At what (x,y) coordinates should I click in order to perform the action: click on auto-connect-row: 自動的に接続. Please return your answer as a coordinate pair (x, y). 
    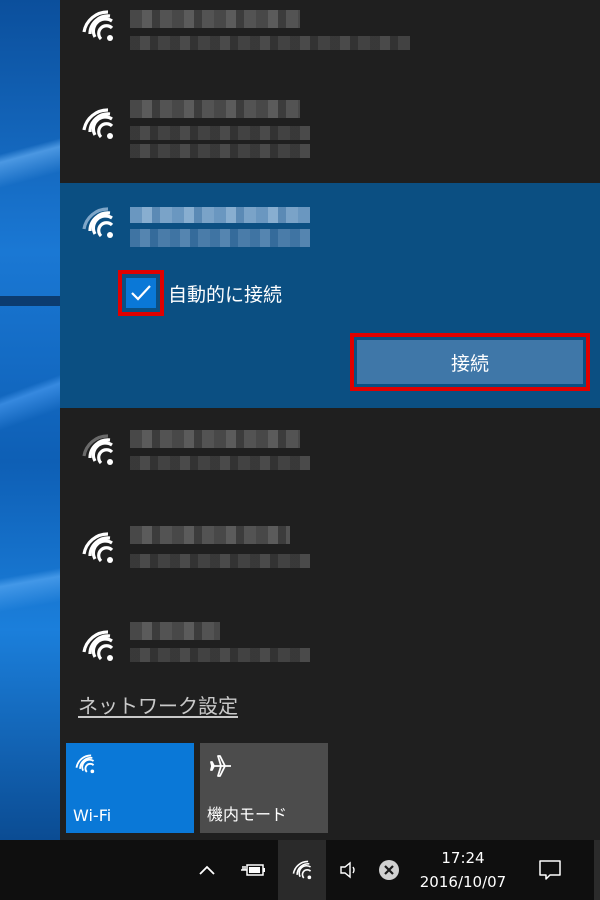
    Looking at the image, I should click on (200, 293).